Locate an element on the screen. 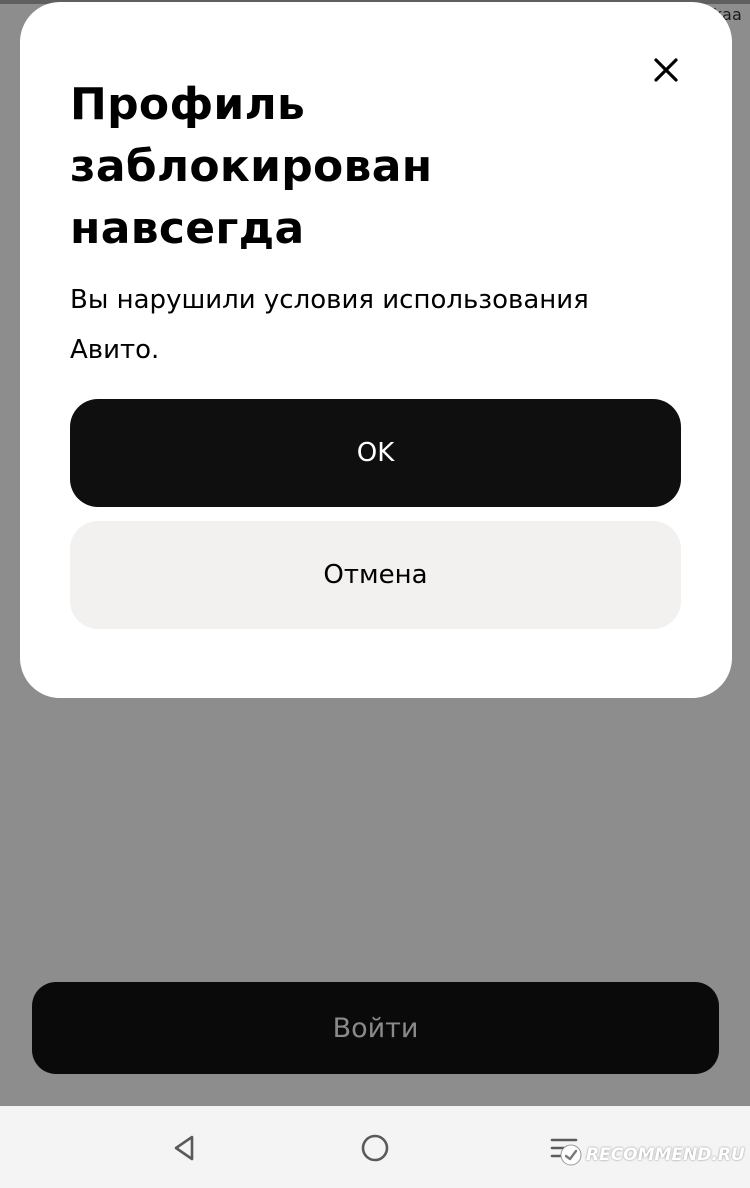  dialog-title-line: заблокирован is located at coordinates (251, 166).